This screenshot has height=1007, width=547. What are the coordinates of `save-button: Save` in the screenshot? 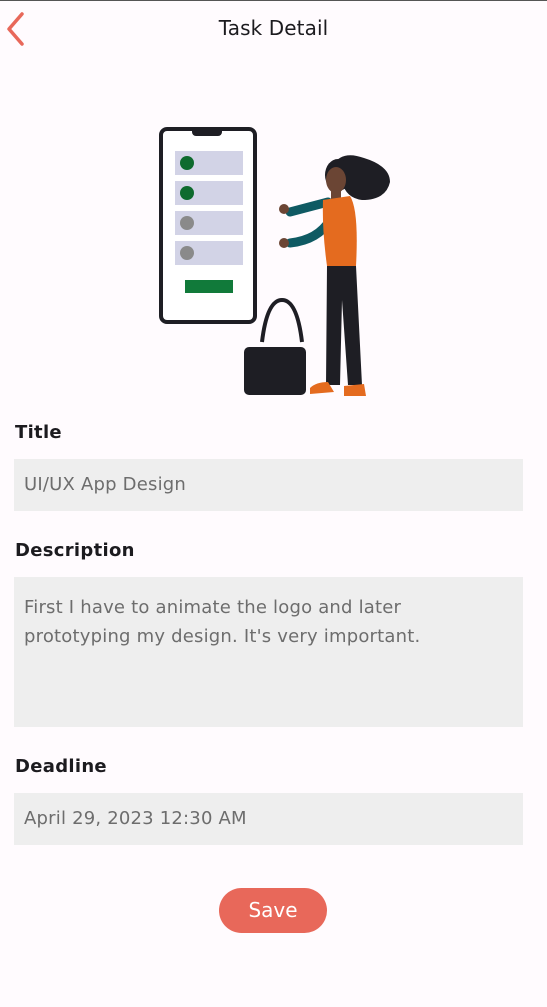 It's located at (273, 910).